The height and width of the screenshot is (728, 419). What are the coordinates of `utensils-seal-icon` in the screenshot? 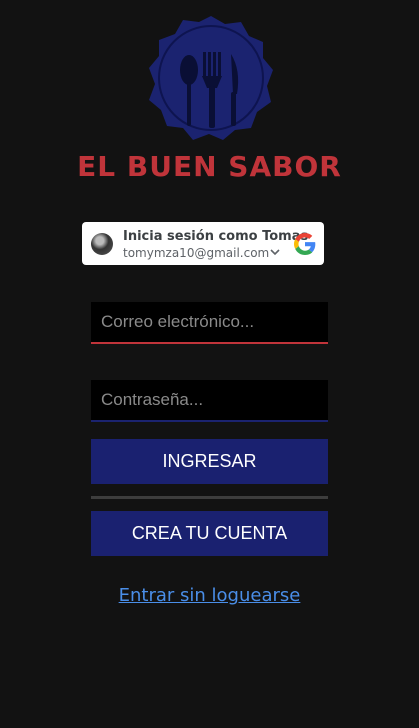 It's located at (211, 78).